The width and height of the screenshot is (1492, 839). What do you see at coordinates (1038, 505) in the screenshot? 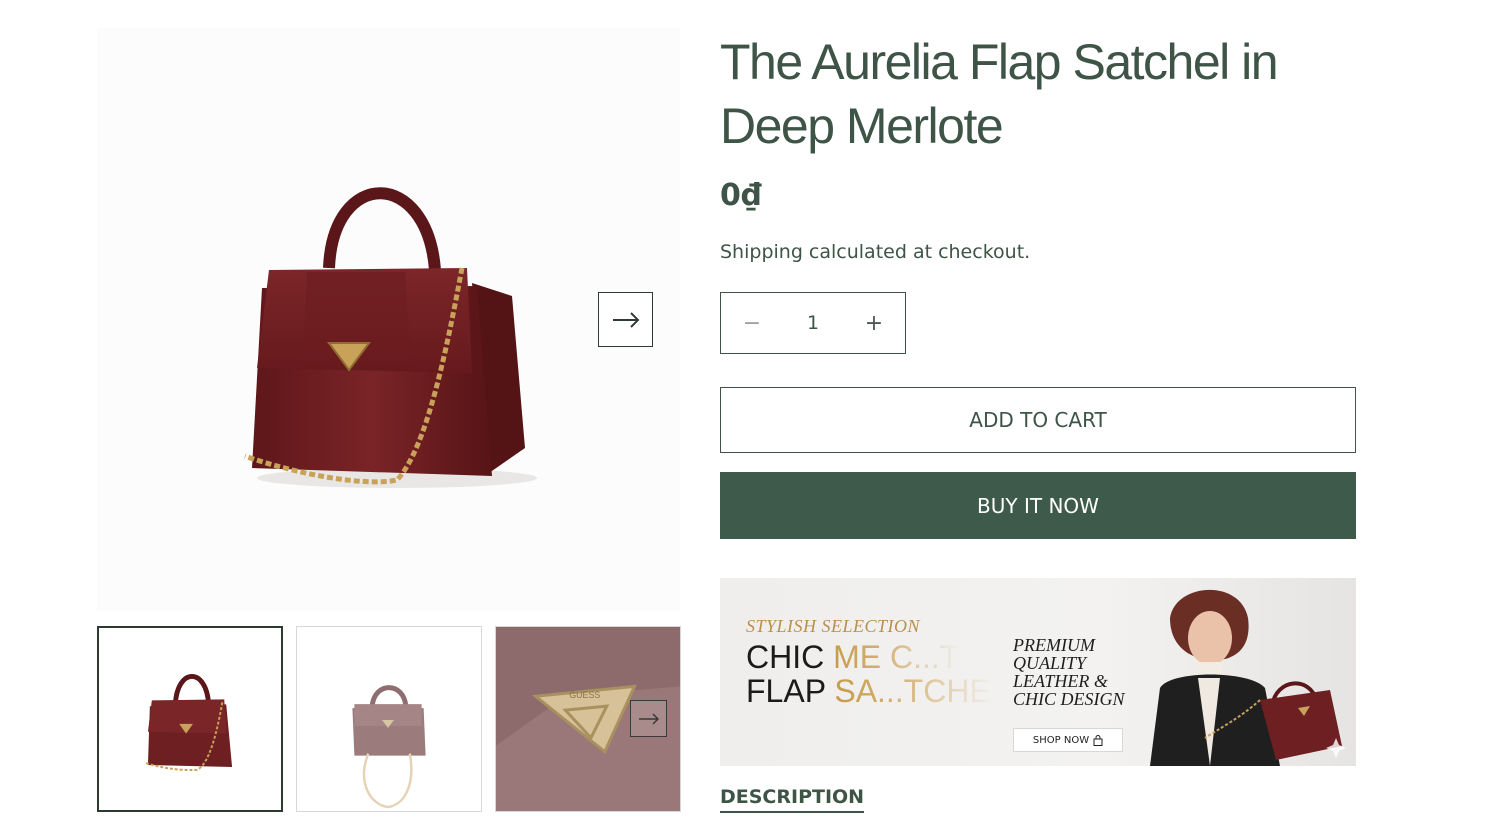
I see `buy-it-now-button: BUY IT NOW` at bounding box center [1038, 505].